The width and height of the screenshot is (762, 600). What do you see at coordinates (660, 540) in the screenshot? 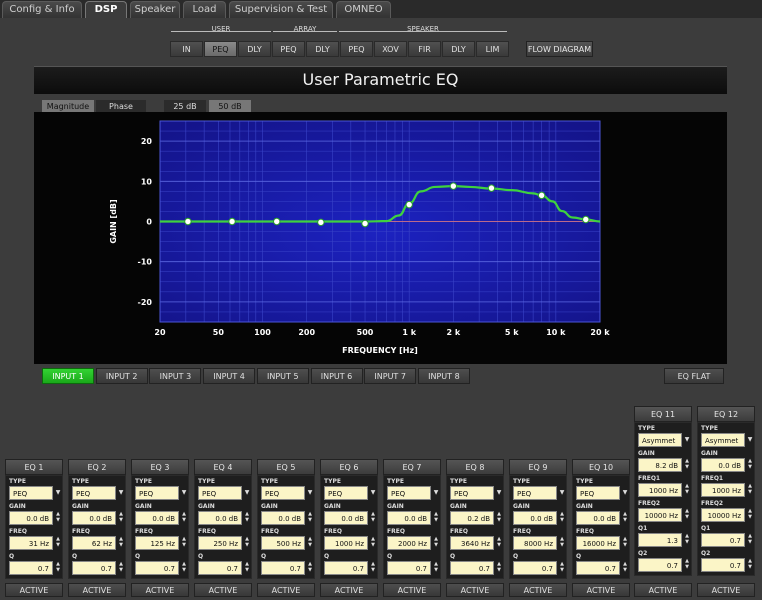
I see `value-input: 1.3` at bounding box center [660, 540].